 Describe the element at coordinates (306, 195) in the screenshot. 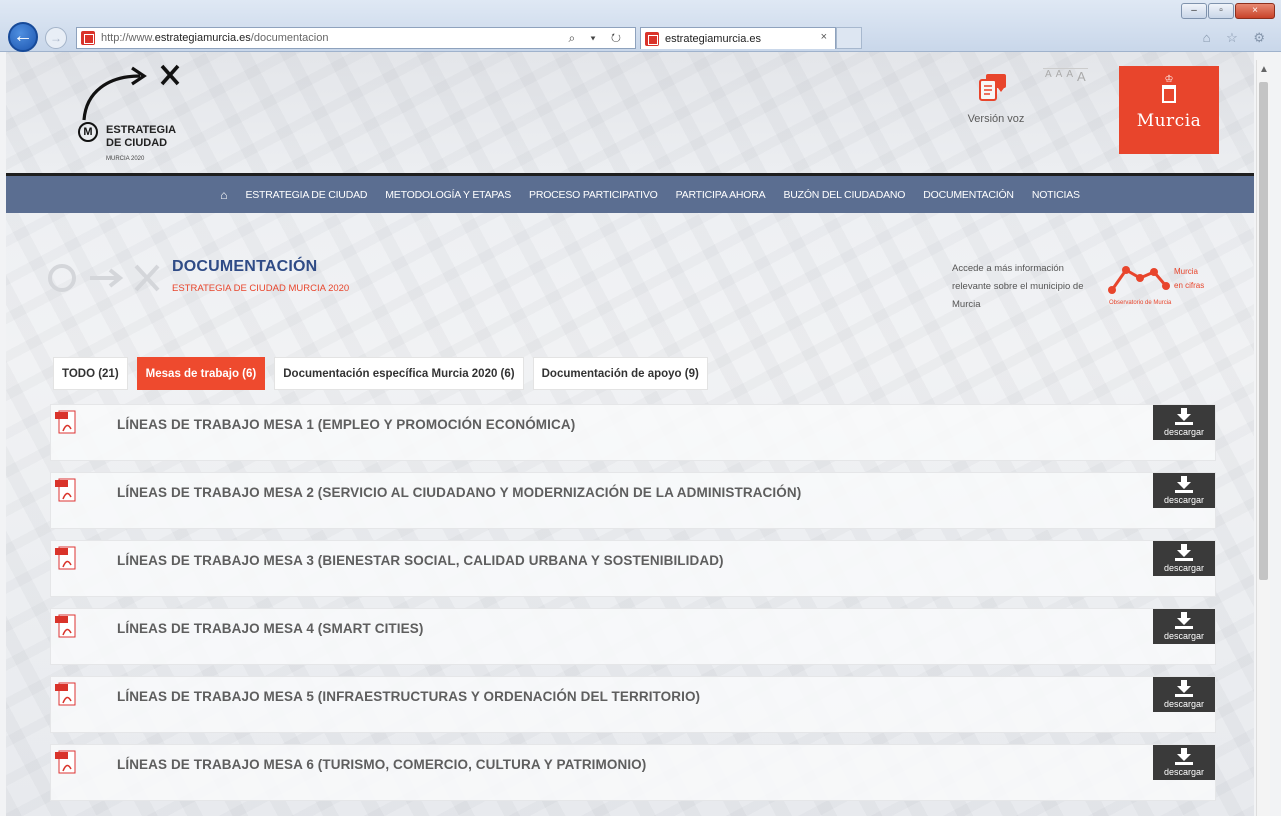

I see `nav-item-estrategia: ESTRATEGIA DE CIUDAD` at that location.